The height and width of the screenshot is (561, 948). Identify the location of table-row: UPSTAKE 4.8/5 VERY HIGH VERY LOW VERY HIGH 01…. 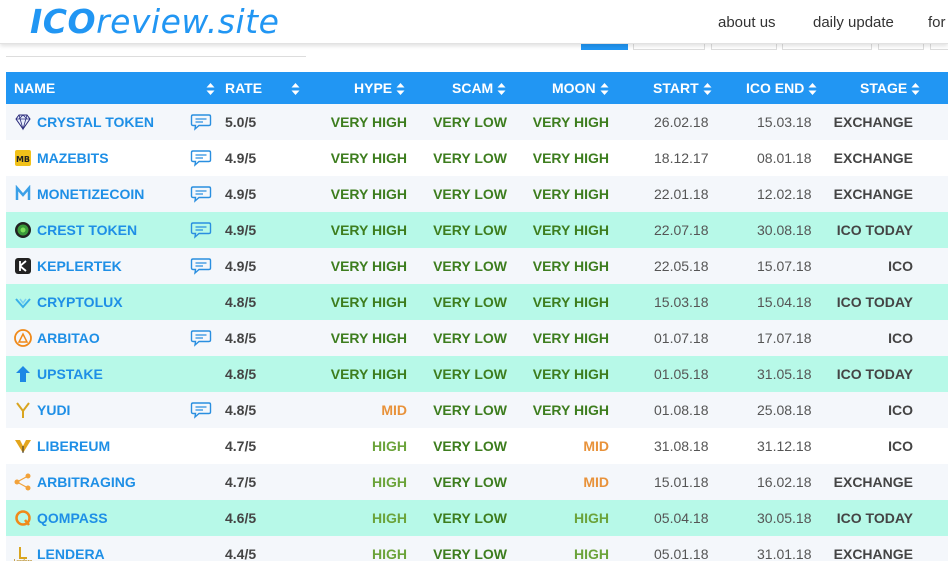
(477, 374).